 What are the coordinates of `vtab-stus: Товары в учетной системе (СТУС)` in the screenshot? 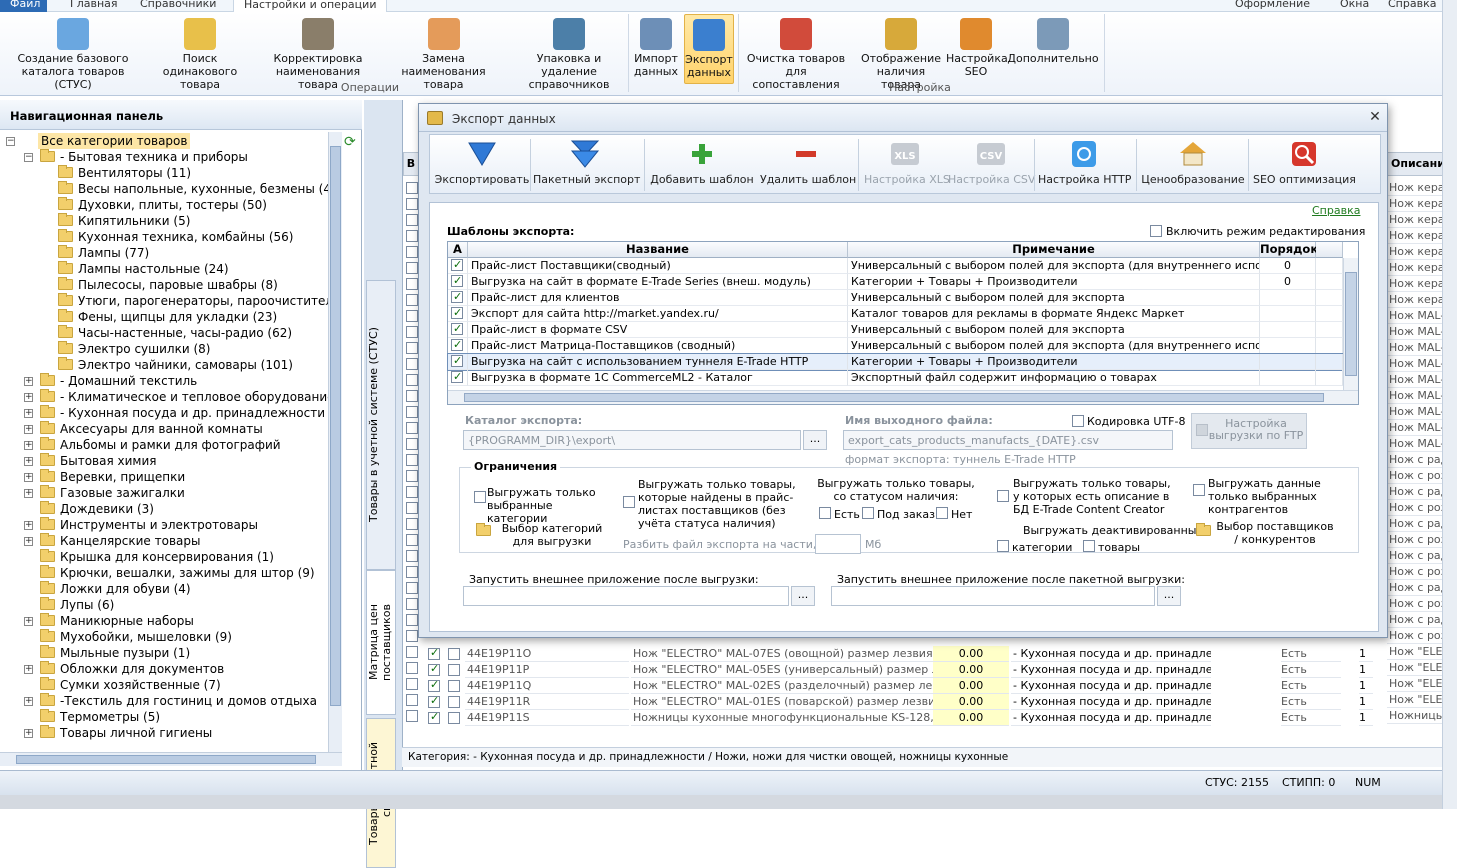 It's located at (381, 425).